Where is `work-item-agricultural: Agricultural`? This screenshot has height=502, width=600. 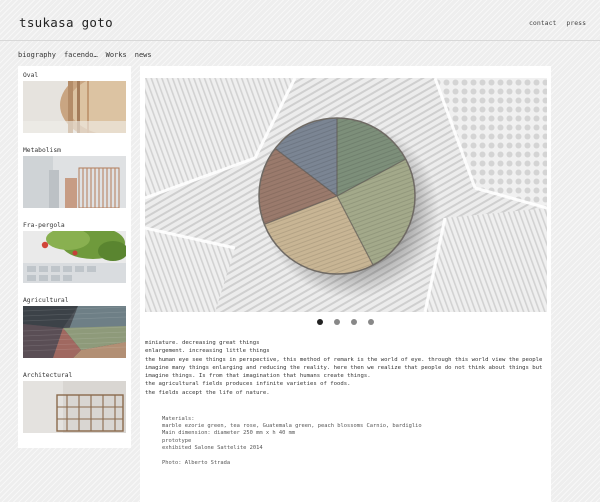
work-item-agricultural: Agricultural is located at coordinates (74, 327).